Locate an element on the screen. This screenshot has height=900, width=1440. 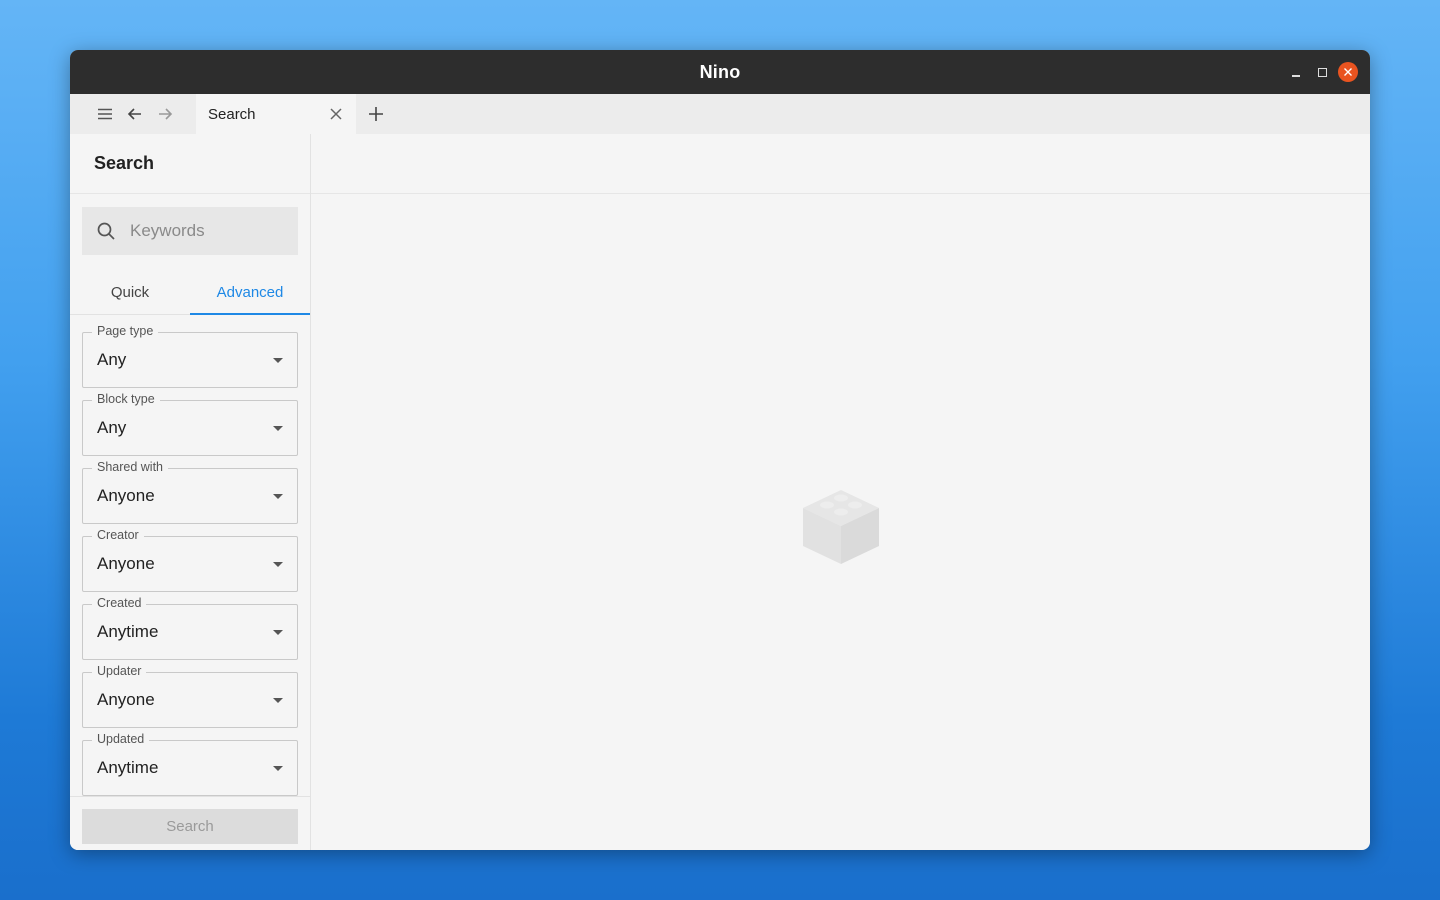
block-type-select: Block type Any is located at coordinates (190, 424).